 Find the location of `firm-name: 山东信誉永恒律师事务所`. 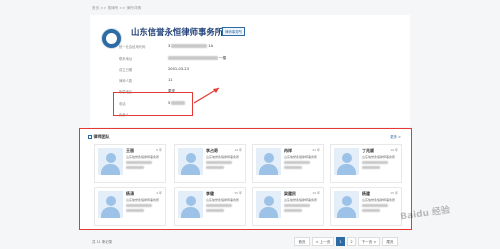

firm-name: 山东信誉永恒律师事务所 is located at coordinates (177, 32).